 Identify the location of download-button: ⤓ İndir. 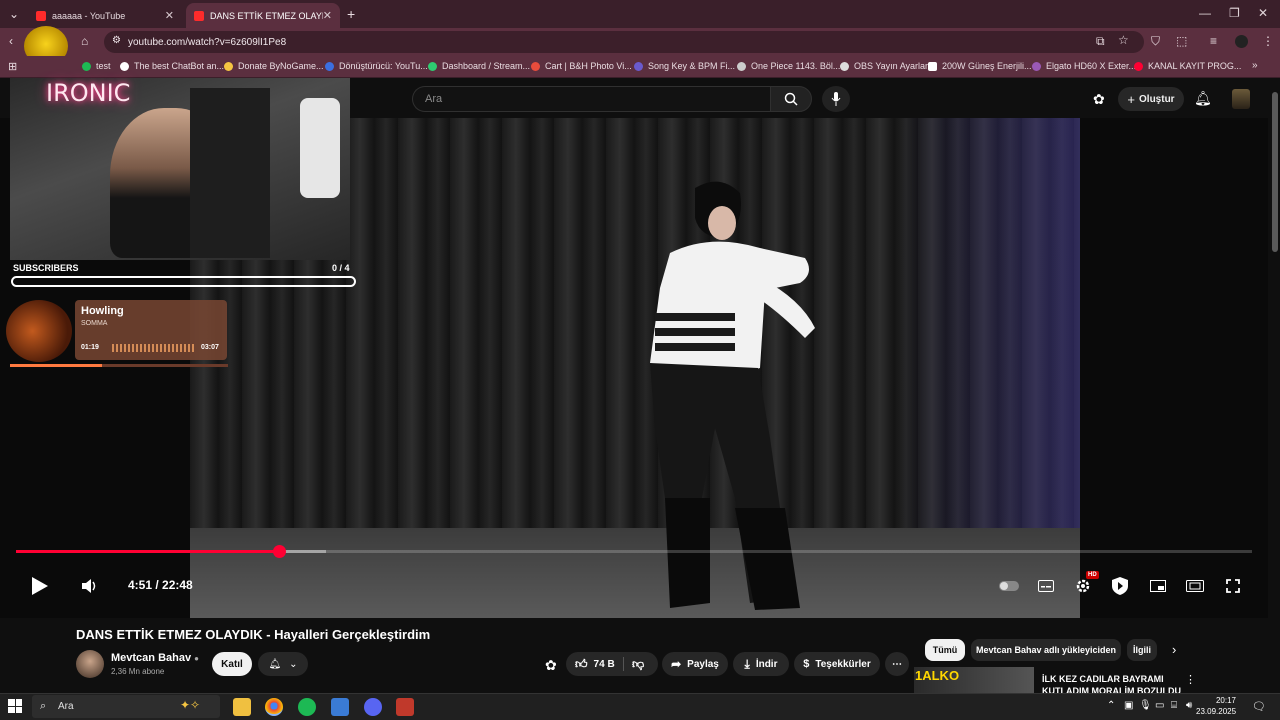
(761, 664).